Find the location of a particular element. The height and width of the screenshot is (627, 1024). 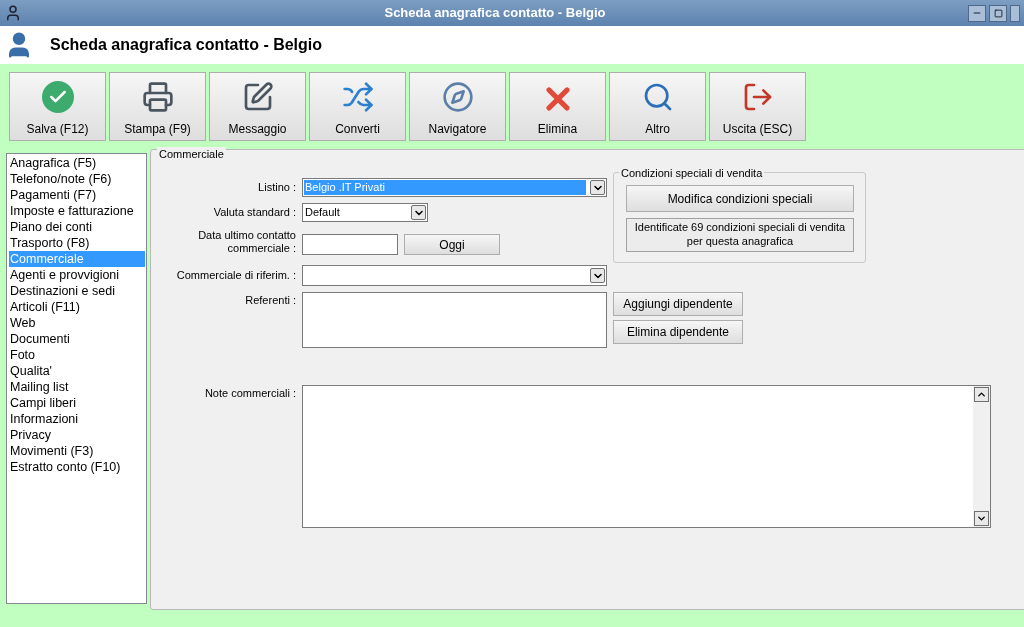

shuffle-icon is located at coordinates (357, 97).